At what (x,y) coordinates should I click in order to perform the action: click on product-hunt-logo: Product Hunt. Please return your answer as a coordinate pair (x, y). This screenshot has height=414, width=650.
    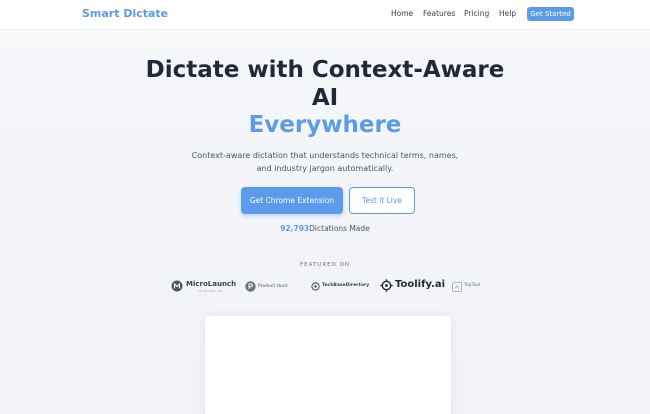
    Looking at the image, I should click on (269, 287).